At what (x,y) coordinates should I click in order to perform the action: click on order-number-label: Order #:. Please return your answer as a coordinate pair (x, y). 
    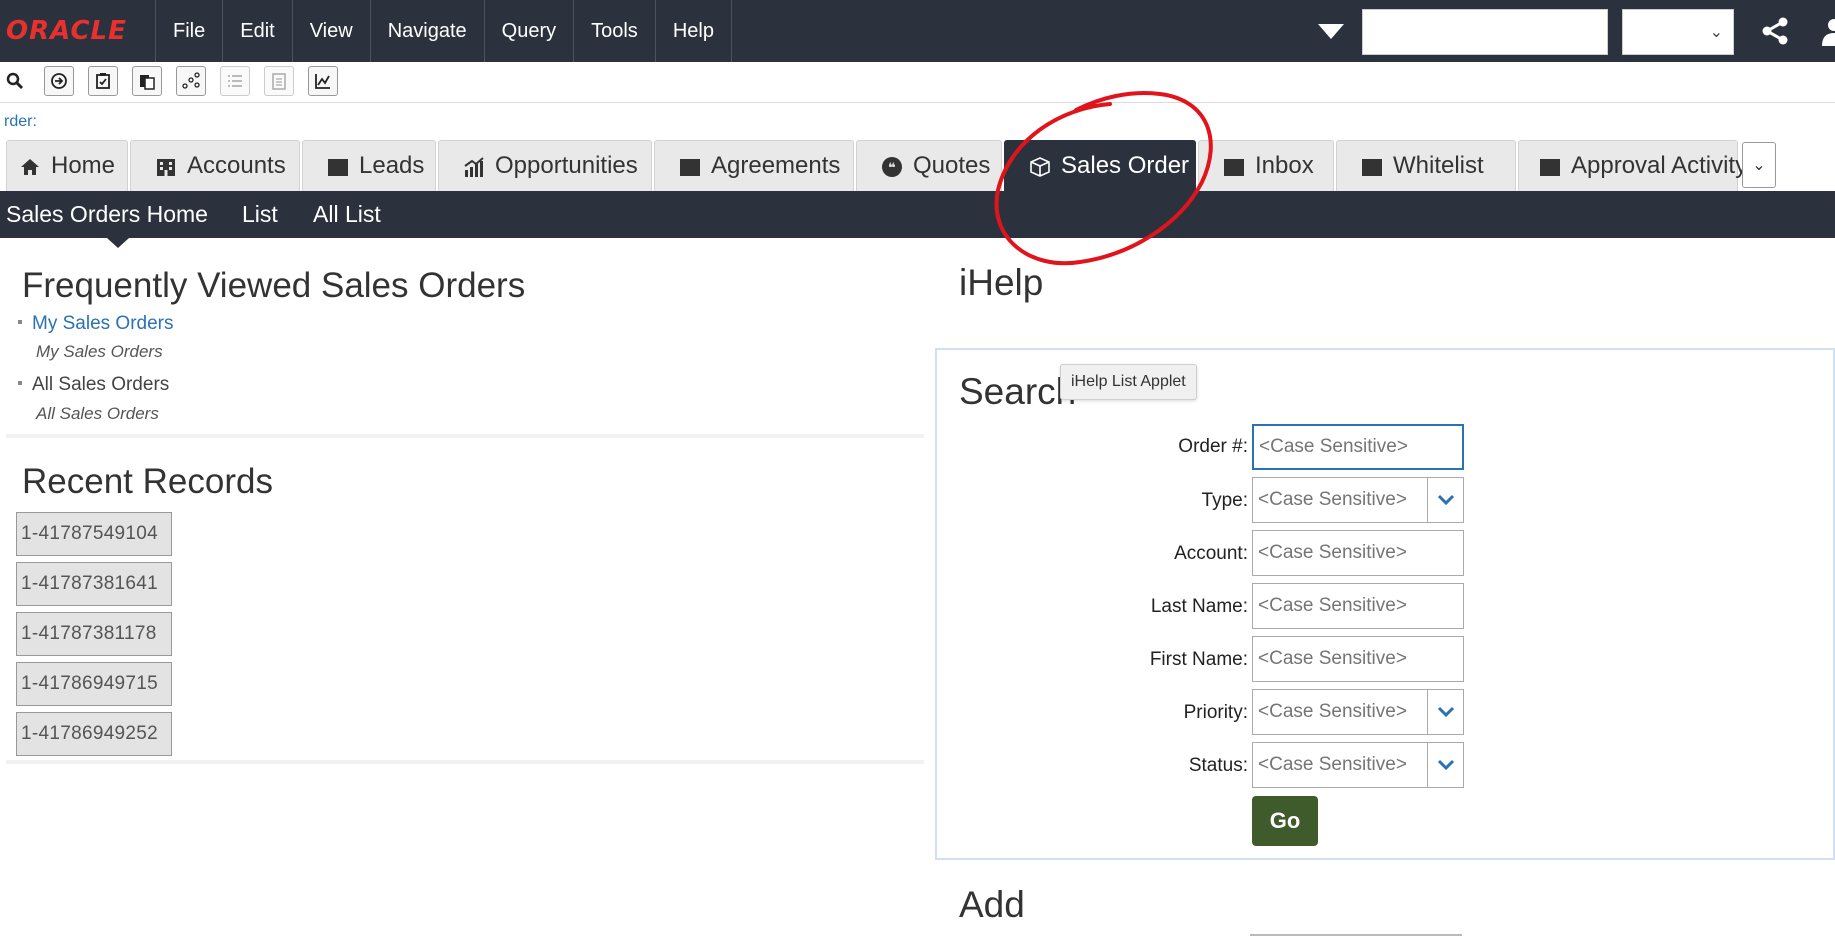
    Looking at the image, I should click on (1213, 446).